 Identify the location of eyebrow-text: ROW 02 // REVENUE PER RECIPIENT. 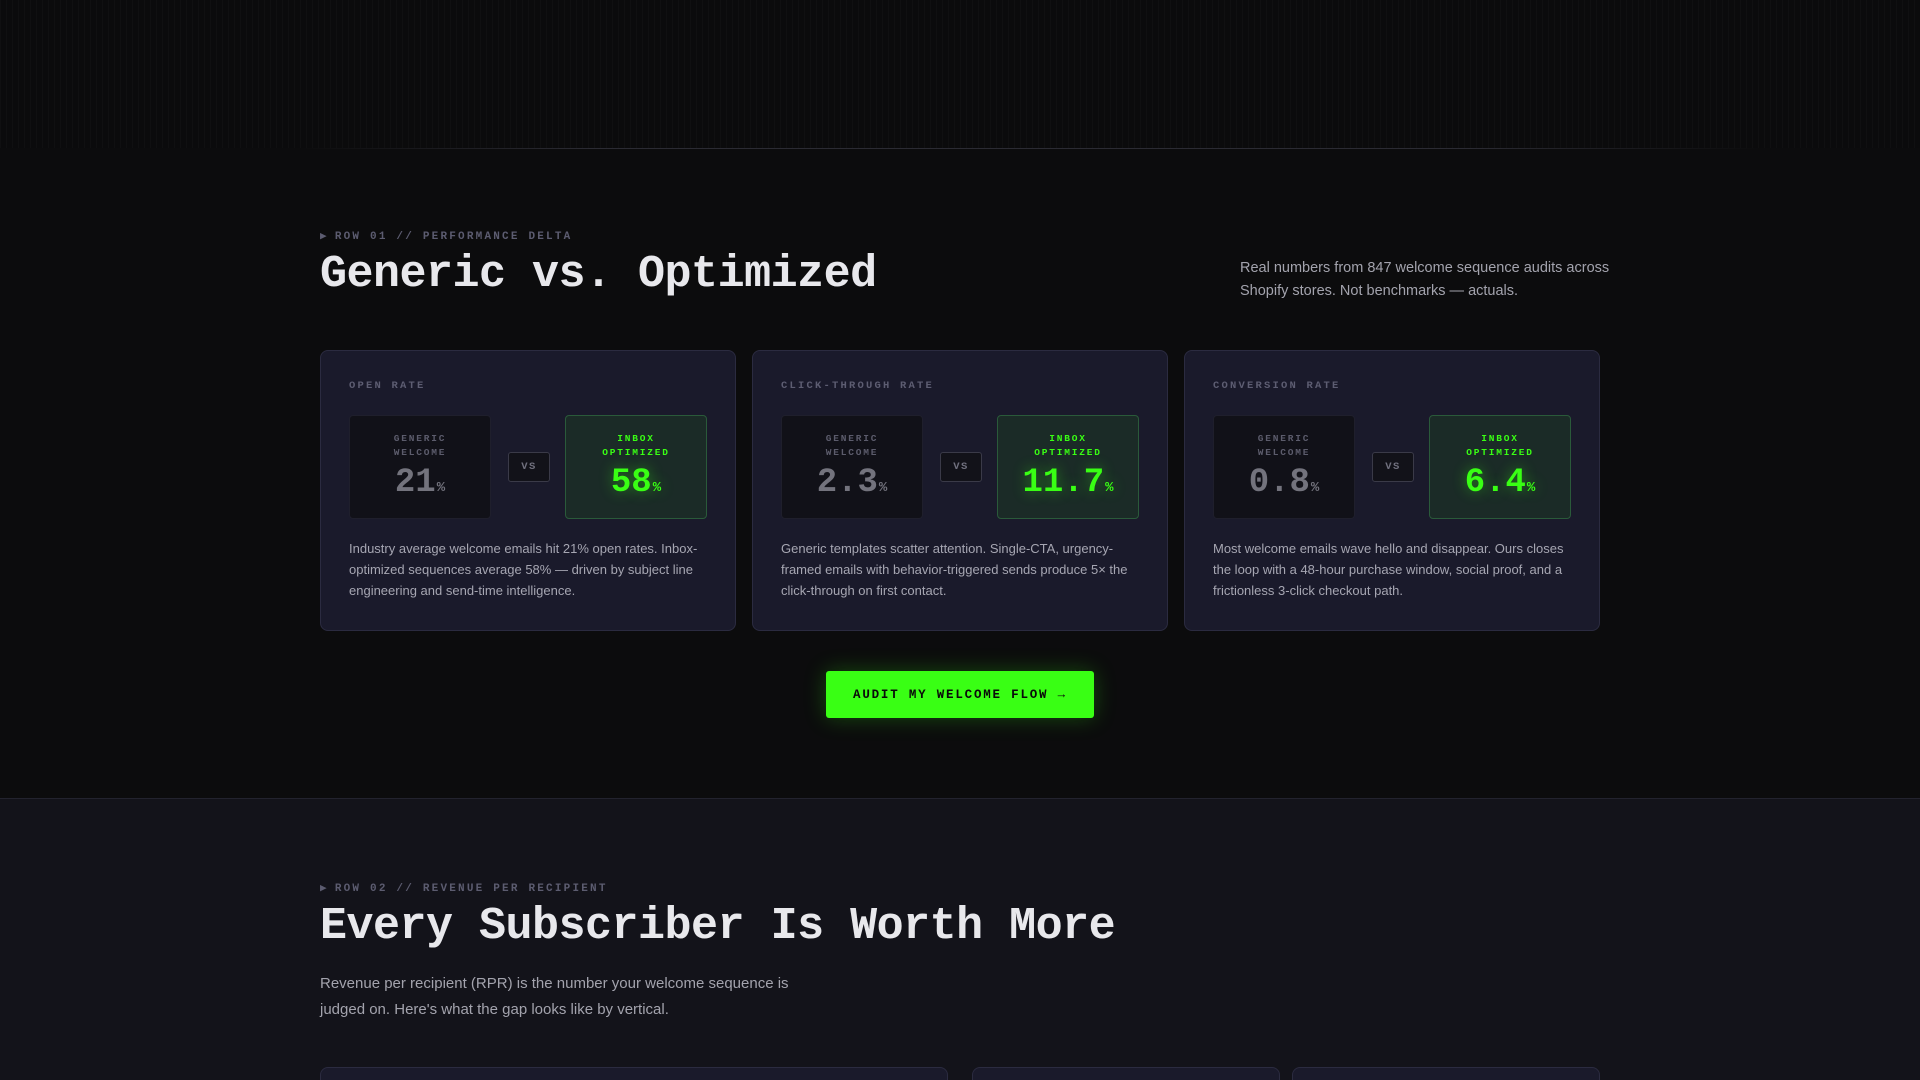
(471, 889).